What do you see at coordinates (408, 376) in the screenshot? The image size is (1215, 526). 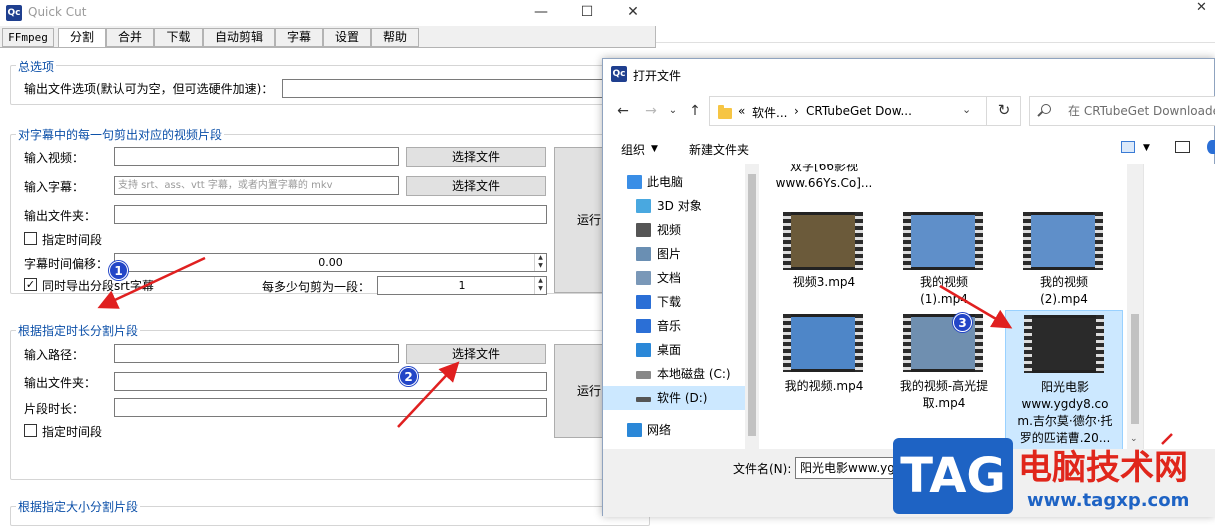 I see `step-marker-2: 2` at bounding box center [408, 376].